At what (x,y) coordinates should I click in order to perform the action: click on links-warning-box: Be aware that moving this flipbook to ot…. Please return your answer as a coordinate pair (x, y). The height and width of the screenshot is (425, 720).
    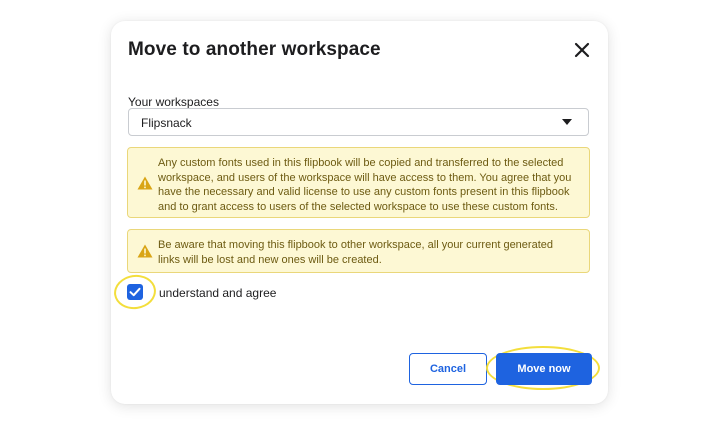
    Looking at the image, I should click on (358, 251).